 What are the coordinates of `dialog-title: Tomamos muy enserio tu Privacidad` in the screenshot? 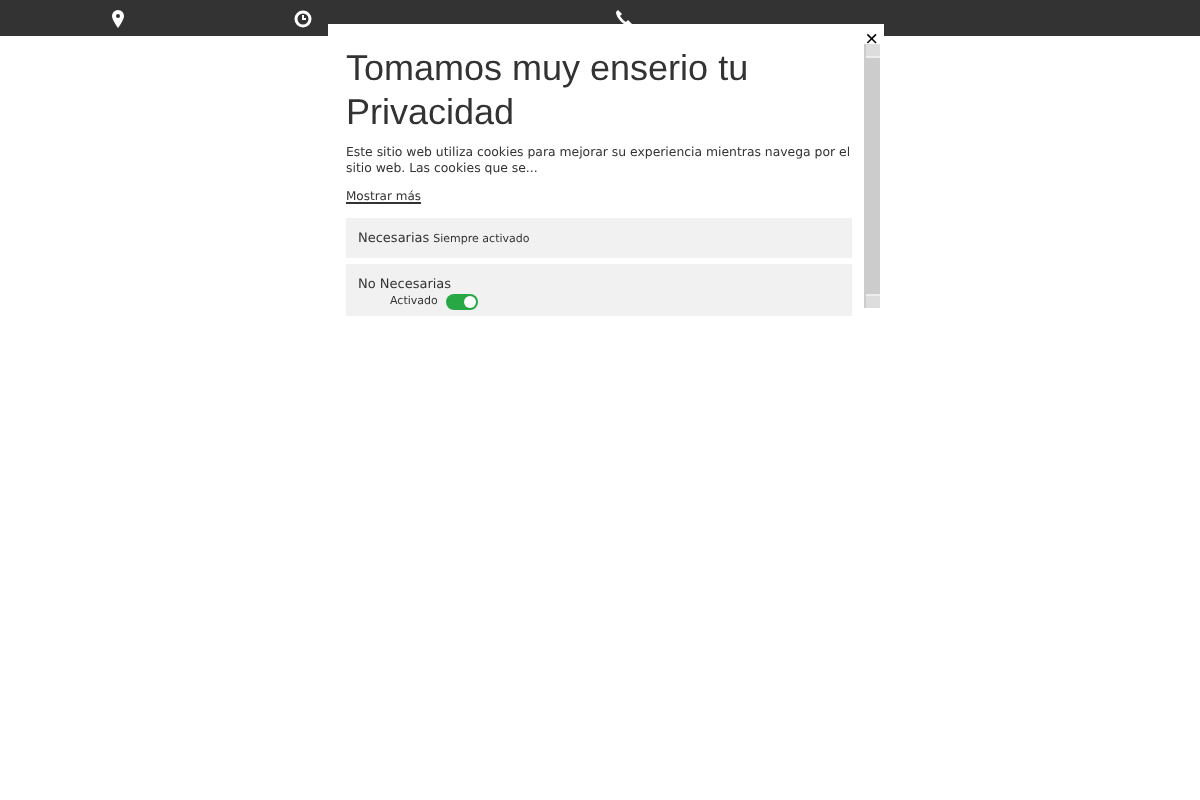 It's located at (548, 90).